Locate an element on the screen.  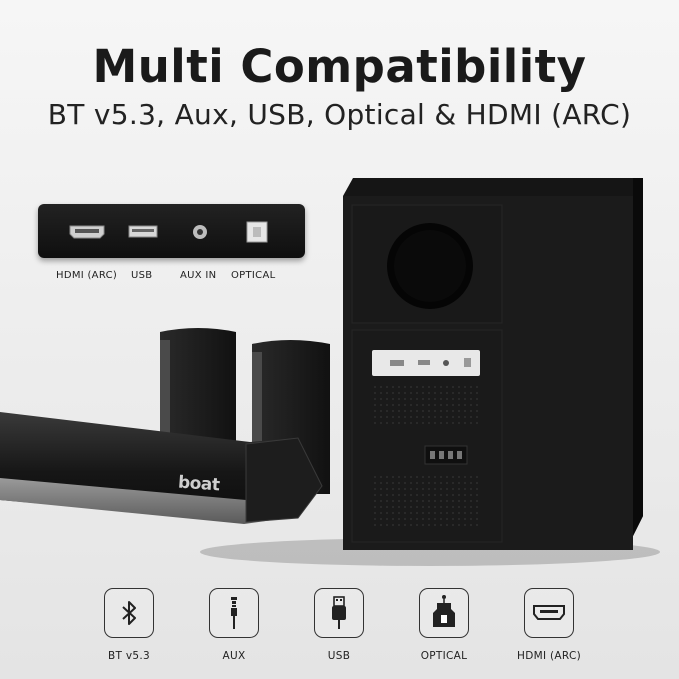
connectivity-usb-box is located at coordinates (339, 613).